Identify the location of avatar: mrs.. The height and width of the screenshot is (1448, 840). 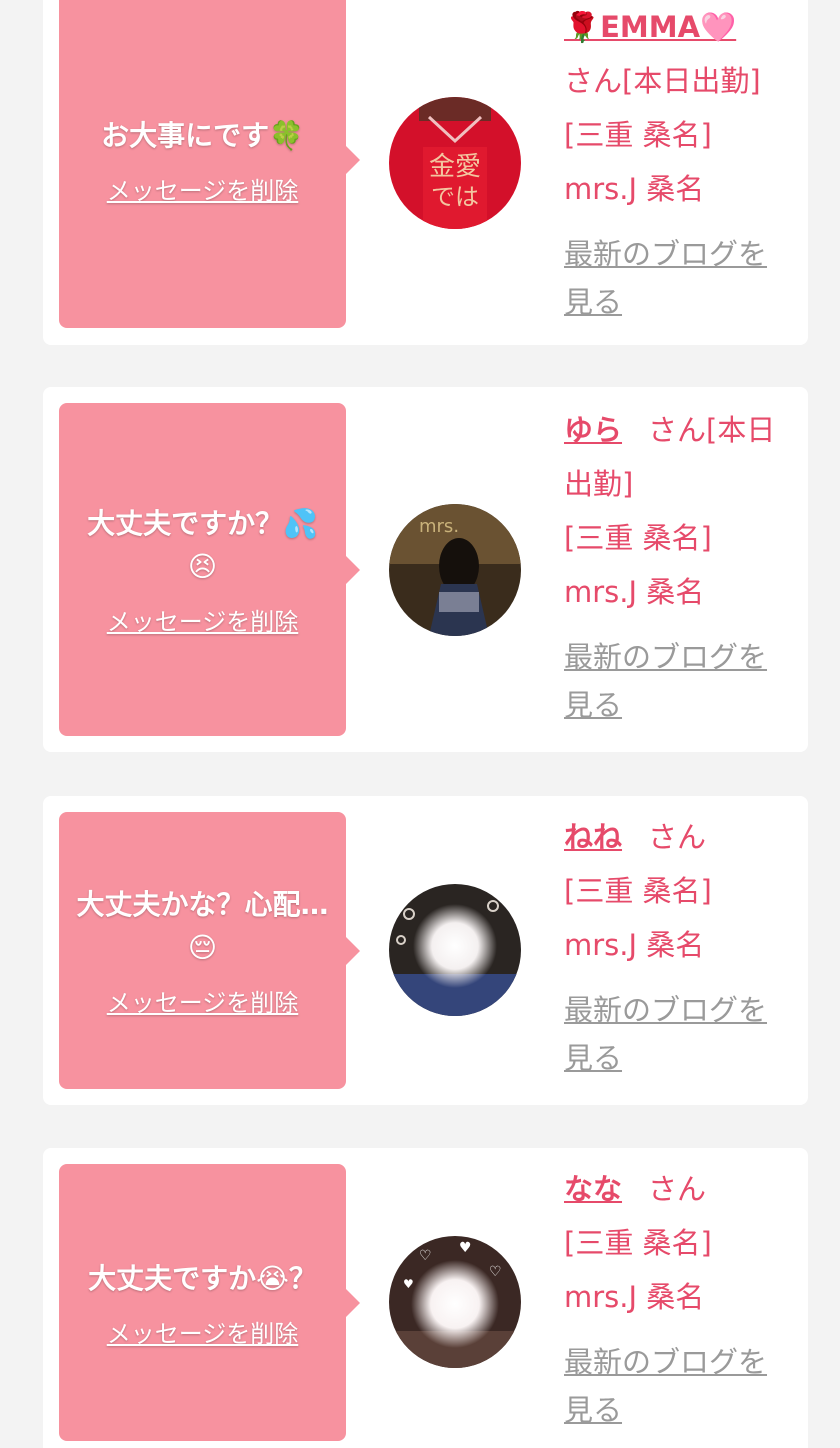
(455, 570).